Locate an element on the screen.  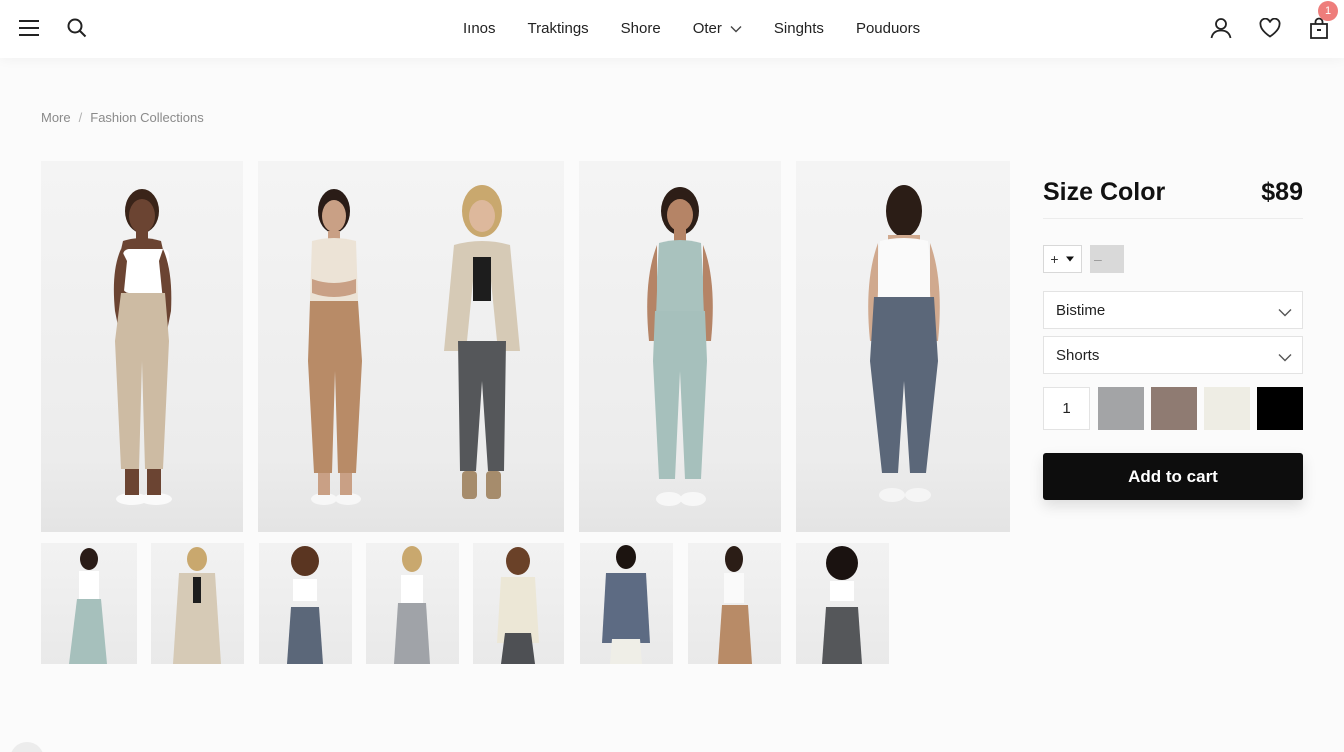
nav-item-4: Oter is located at coordinates (717, 28).